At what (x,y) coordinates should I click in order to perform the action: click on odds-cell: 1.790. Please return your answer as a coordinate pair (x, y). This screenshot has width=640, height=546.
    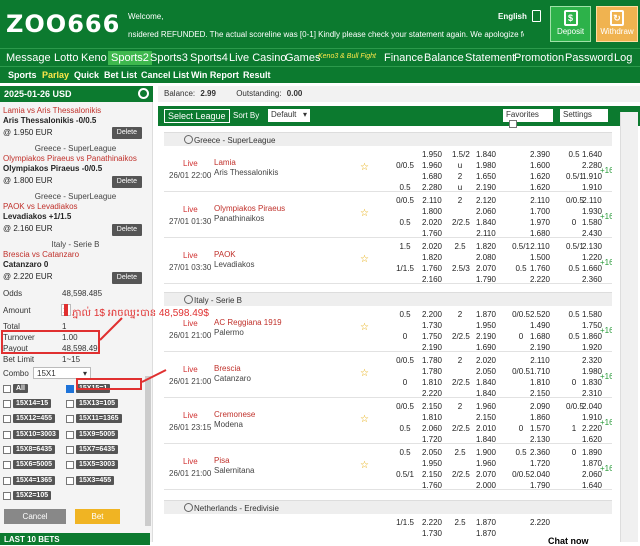
    Looking at the image, I should click on (540, 485).